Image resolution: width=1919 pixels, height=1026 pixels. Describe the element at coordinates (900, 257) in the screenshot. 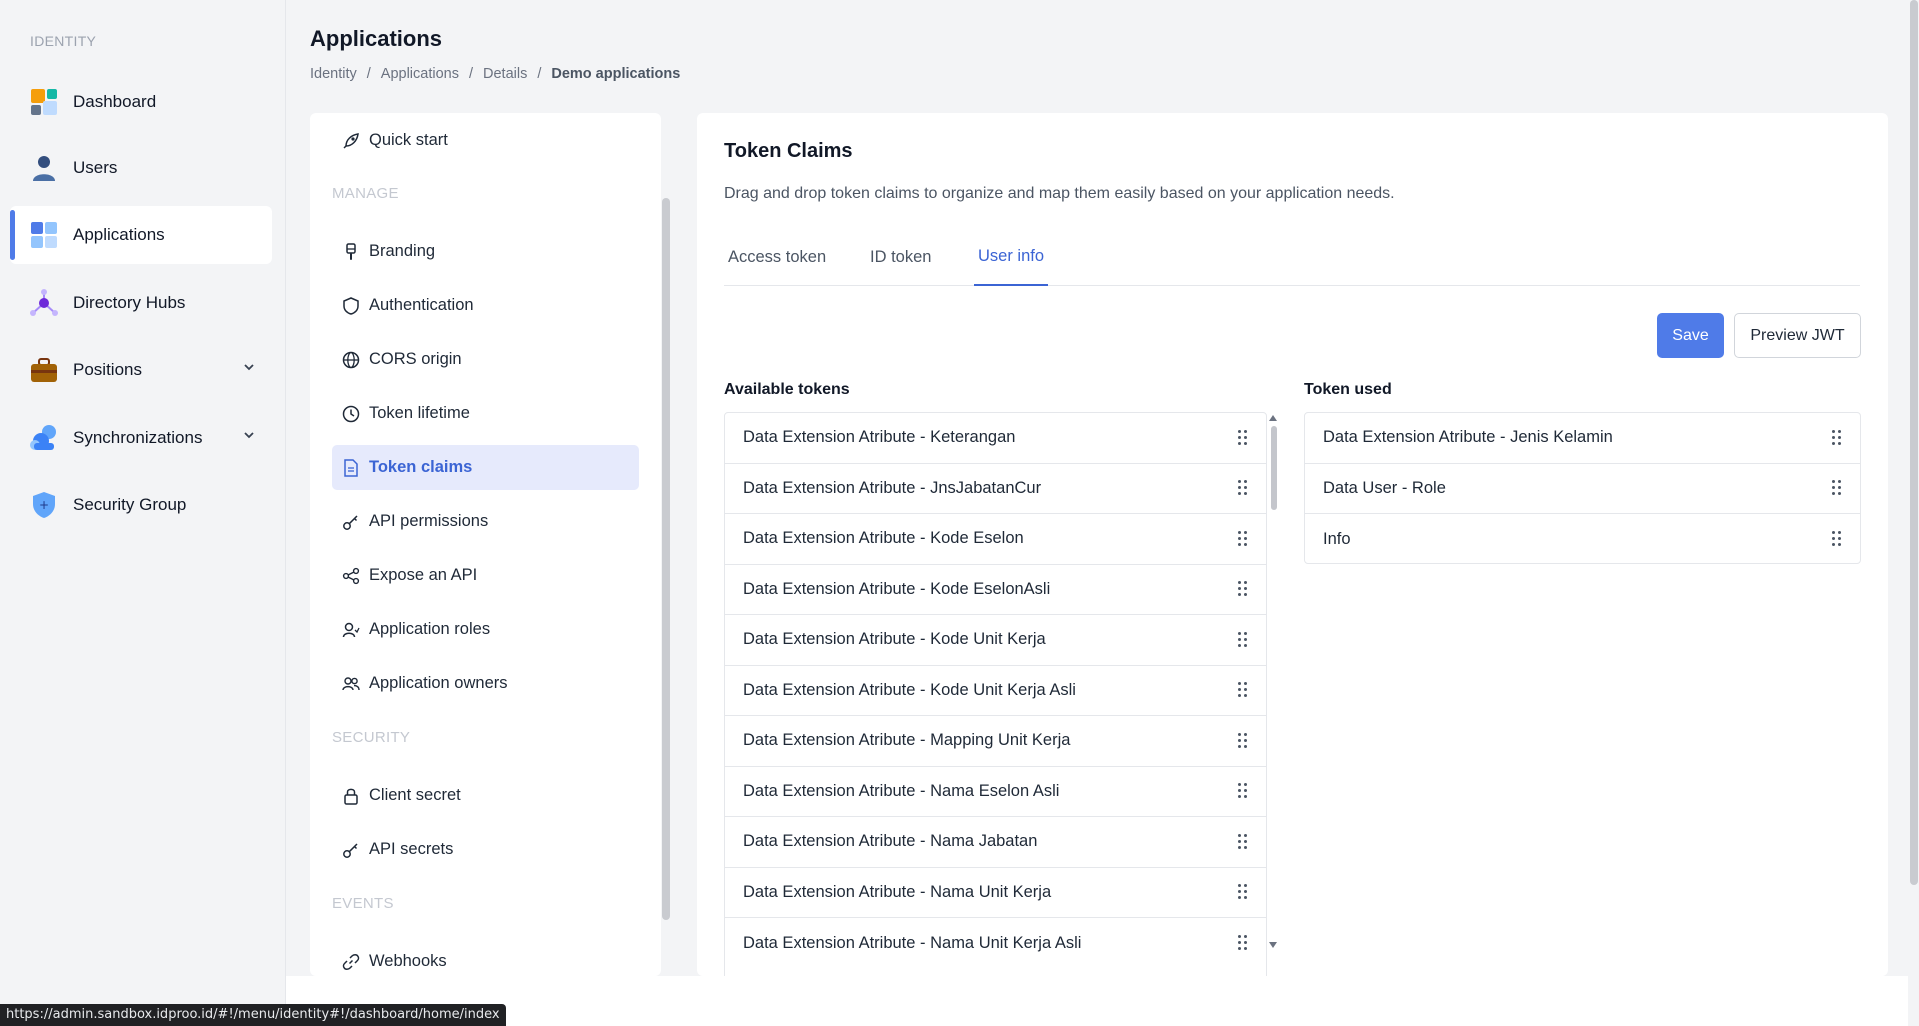

I see `tab-id-token: ID token` at that location.